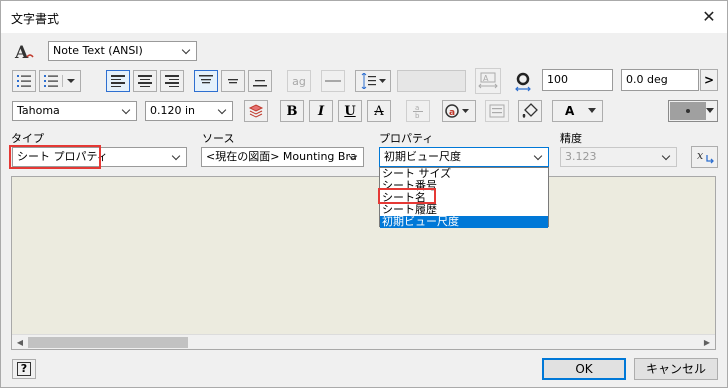  What do you see at coordinates (333, 81) in the screenshot?
I see `line-button` at bounding box center [333, 81].